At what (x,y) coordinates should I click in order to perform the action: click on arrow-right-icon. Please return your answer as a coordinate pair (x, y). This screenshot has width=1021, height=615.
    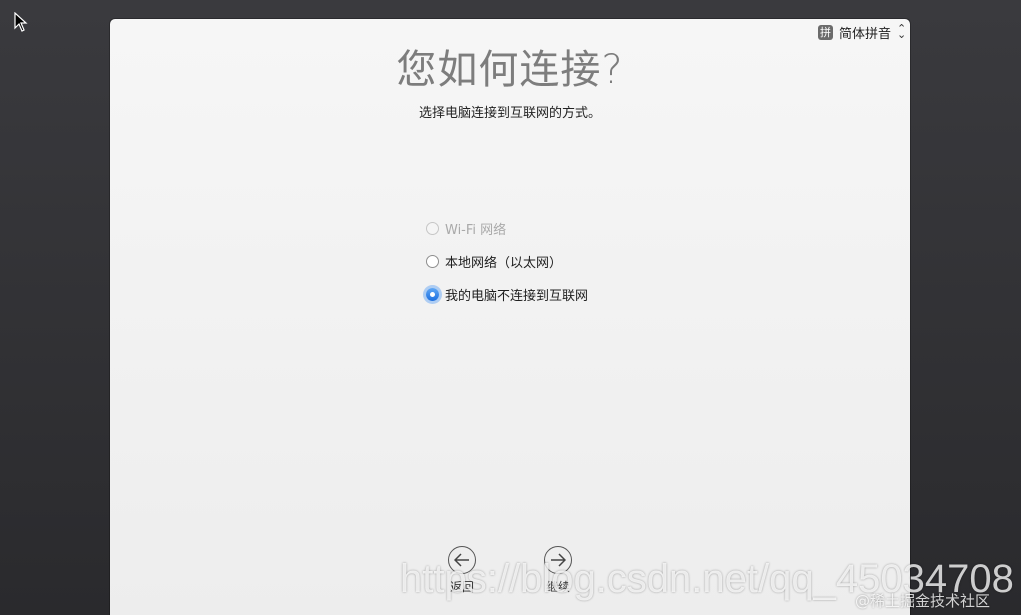
    Looking at the image, I should click on (558, 560).